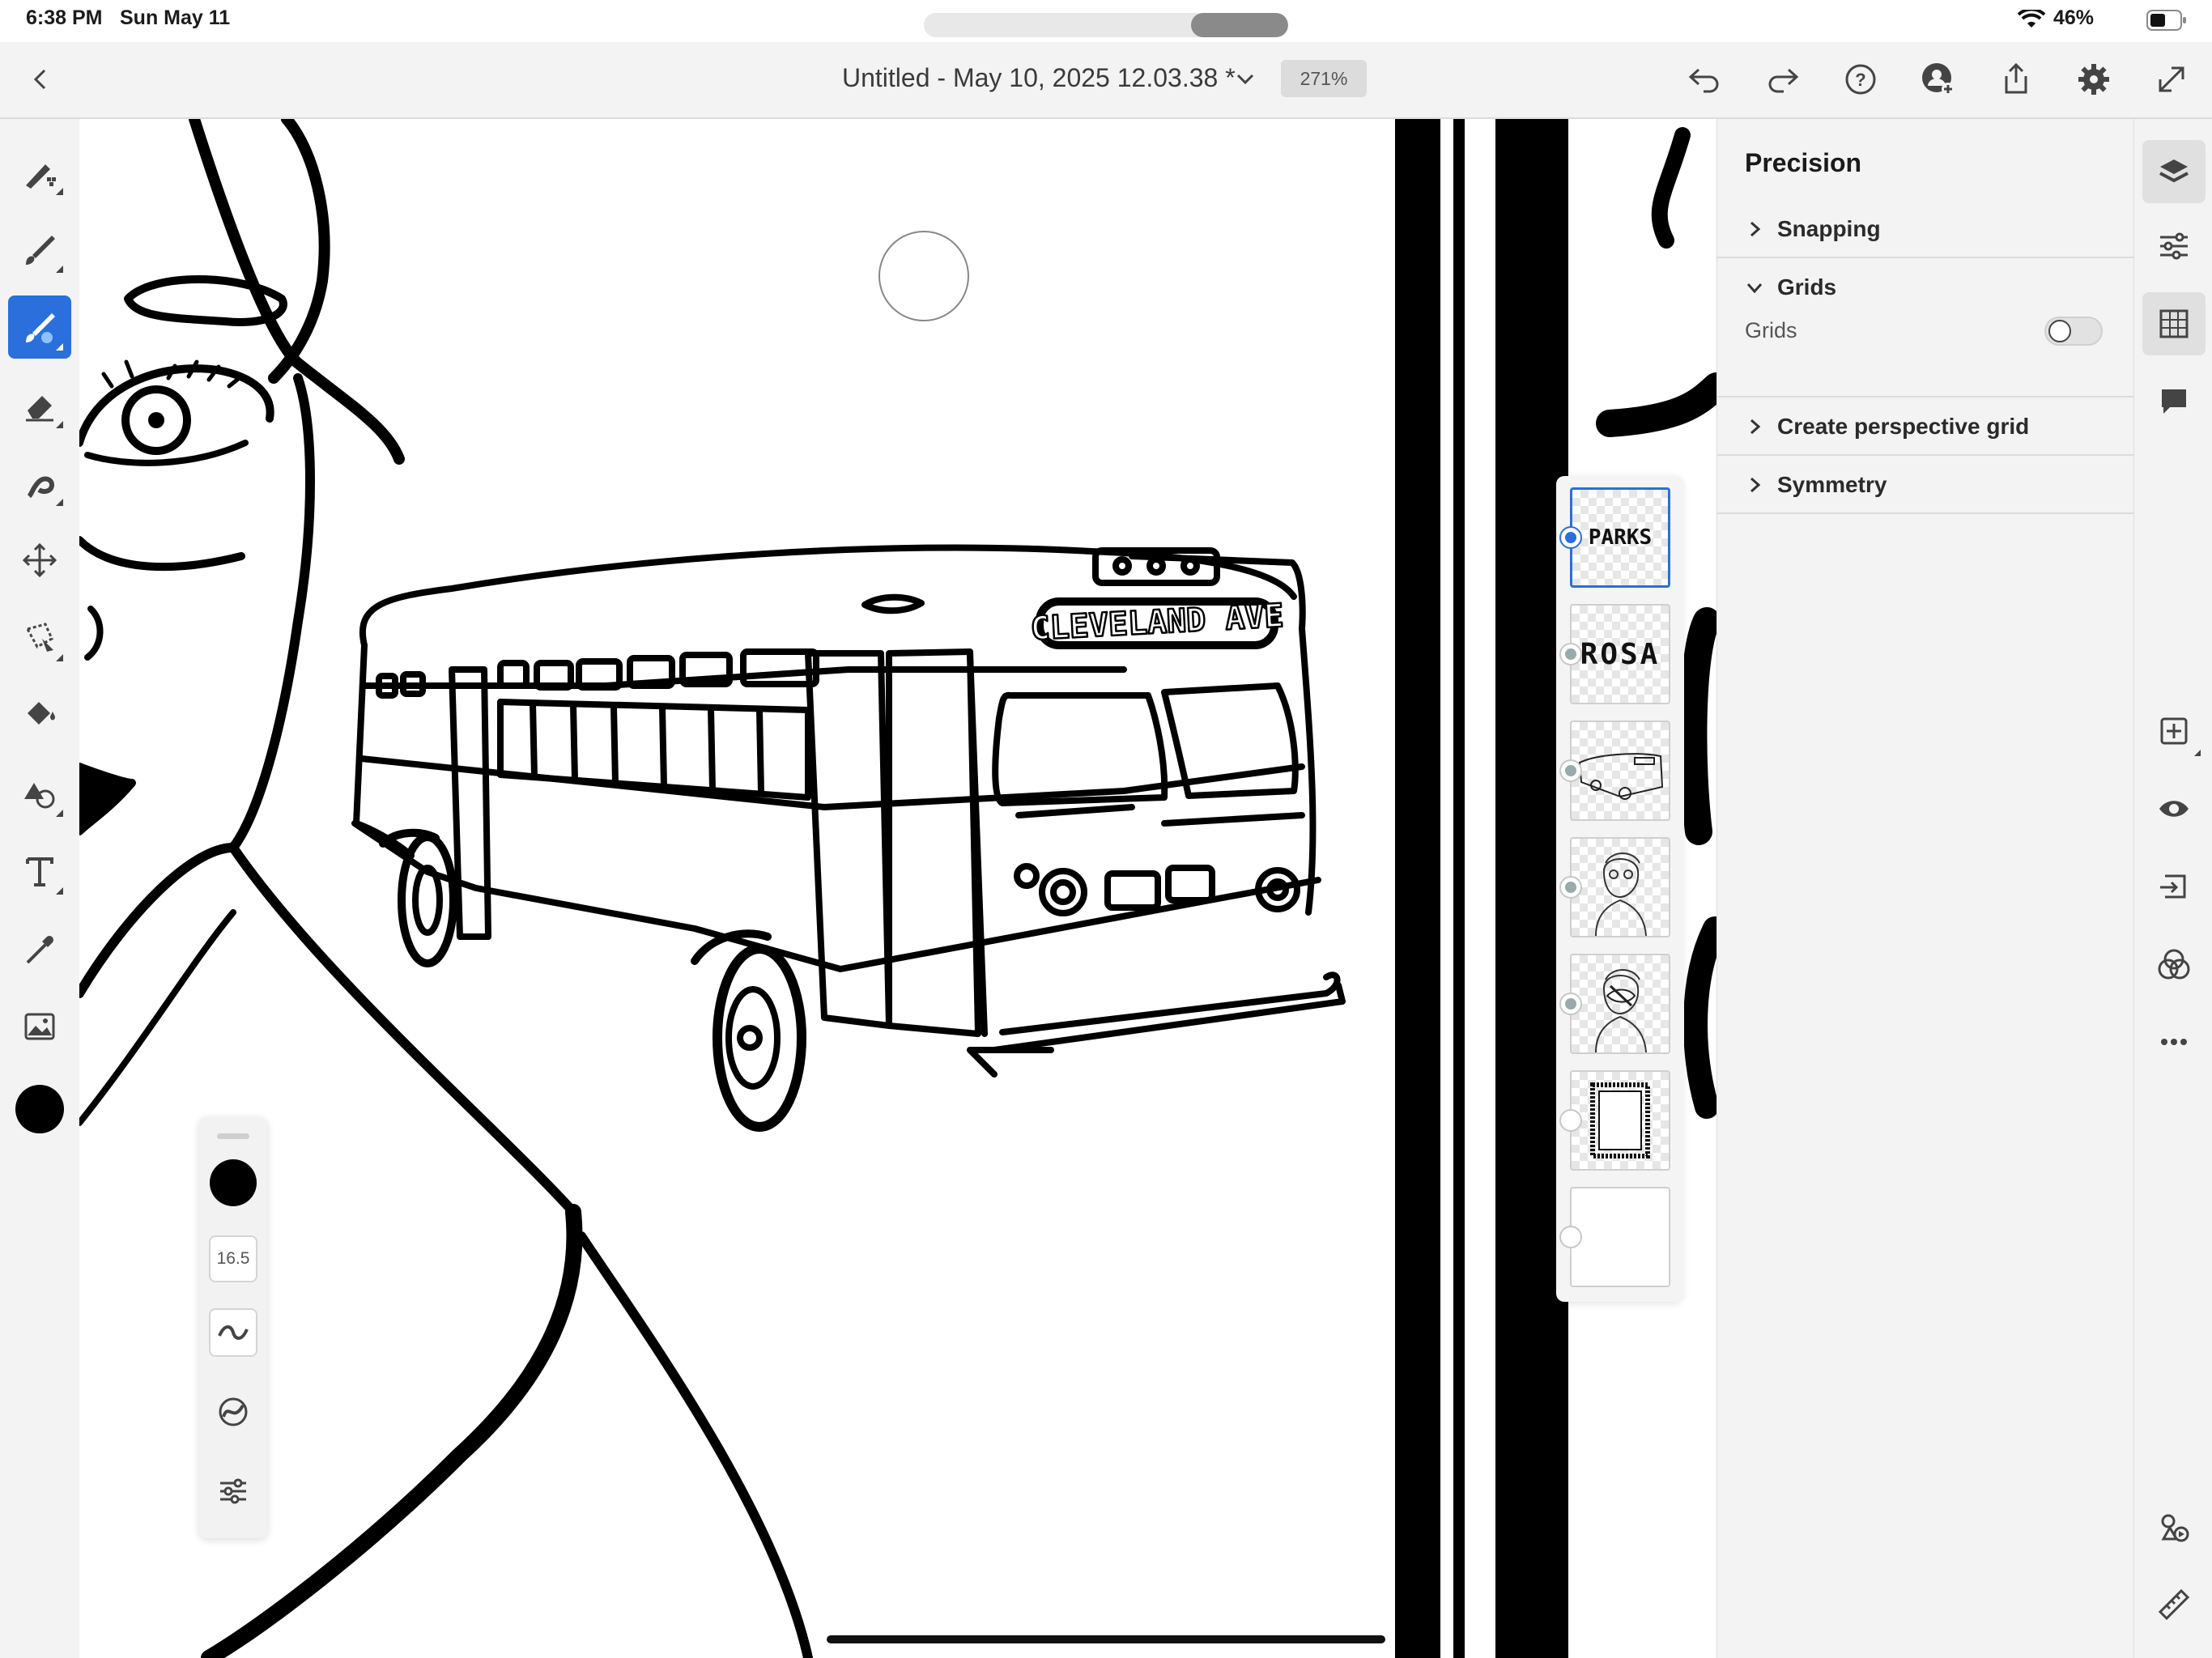  What do you see at coordinates (233, 1332) in the screenshot?
I see `smoothing-button` at bounding box center [233, 1332].